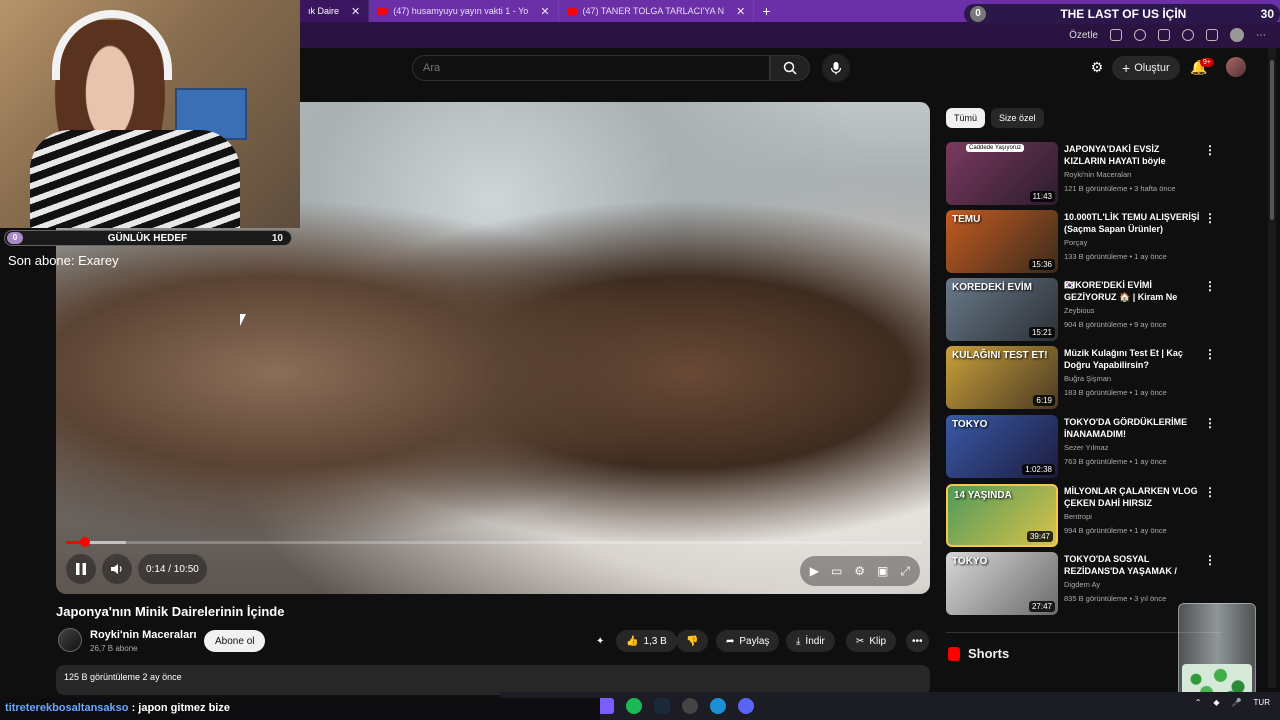 Image resolution: width=1280 pixels, height=720 pixels. I want to click on streamer-shirt, so click(135, 179).